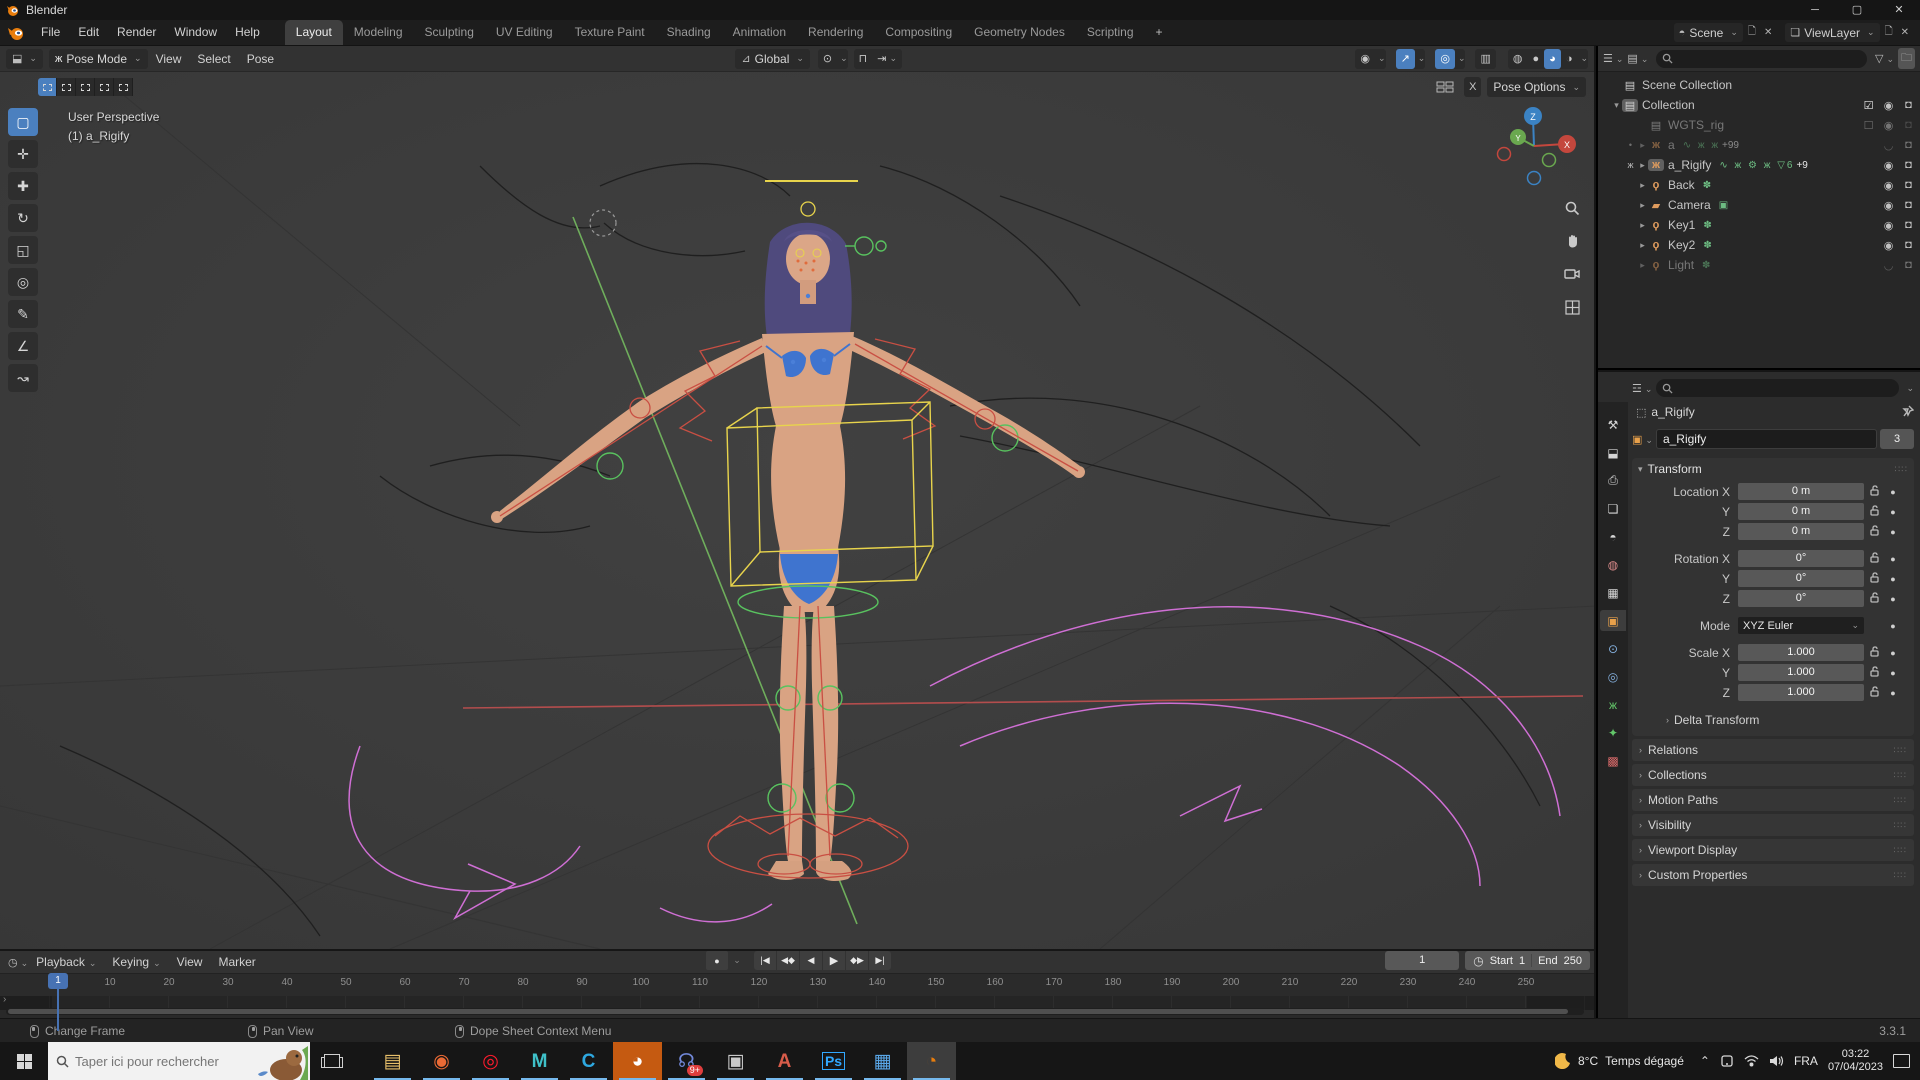  I want to click on properties-editor-type-icon: ☲, so click(1642, 388).